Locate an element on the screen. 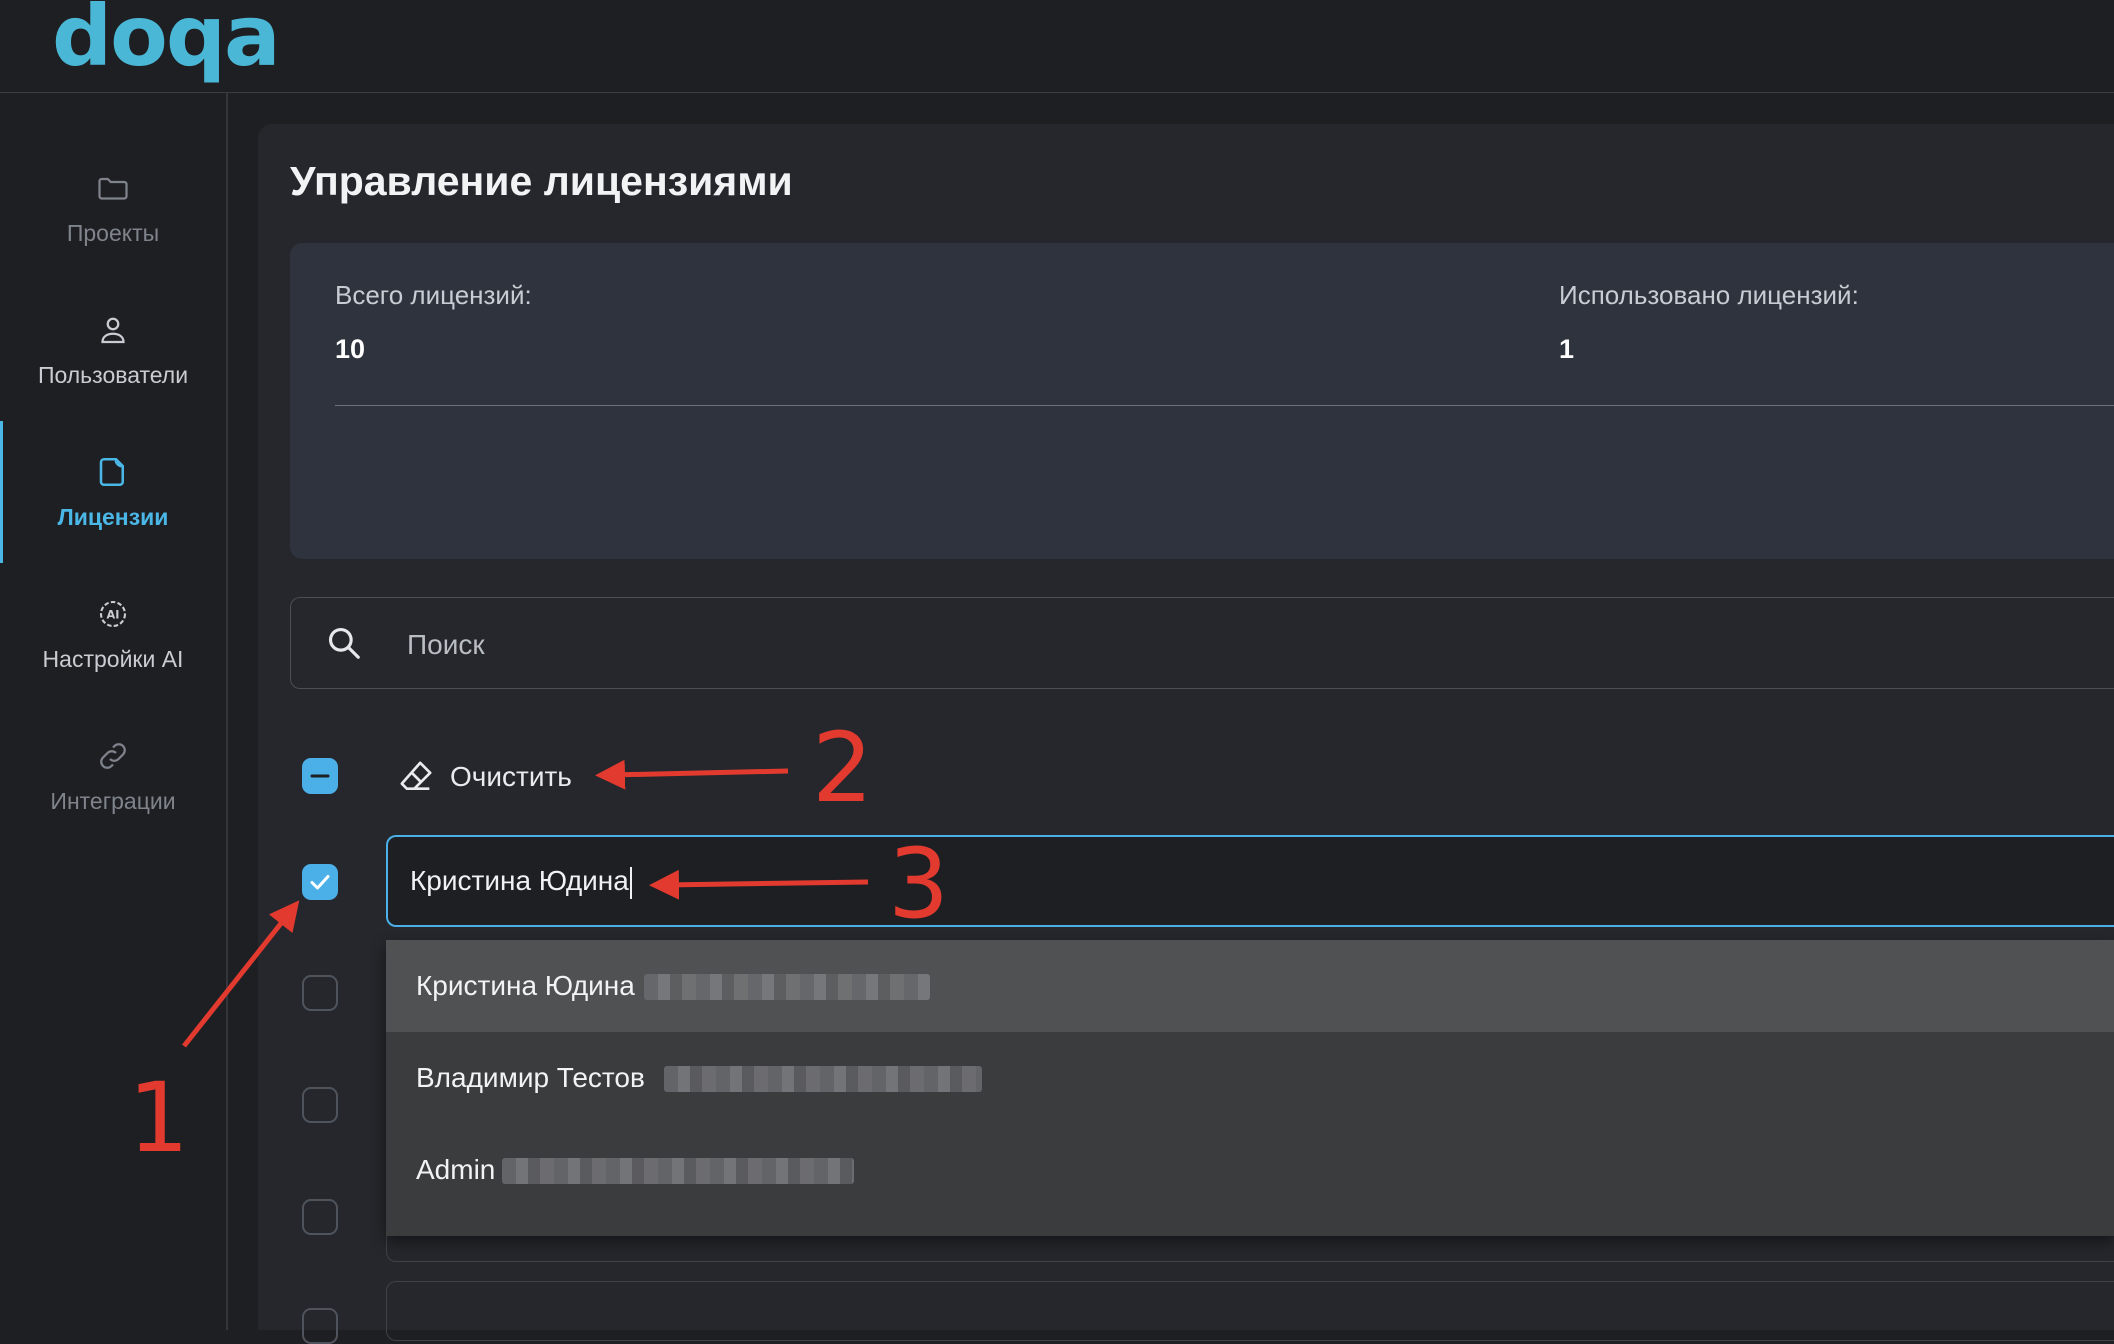  sidebar-item-users: Пользователи is located at coordinates (113, 350).